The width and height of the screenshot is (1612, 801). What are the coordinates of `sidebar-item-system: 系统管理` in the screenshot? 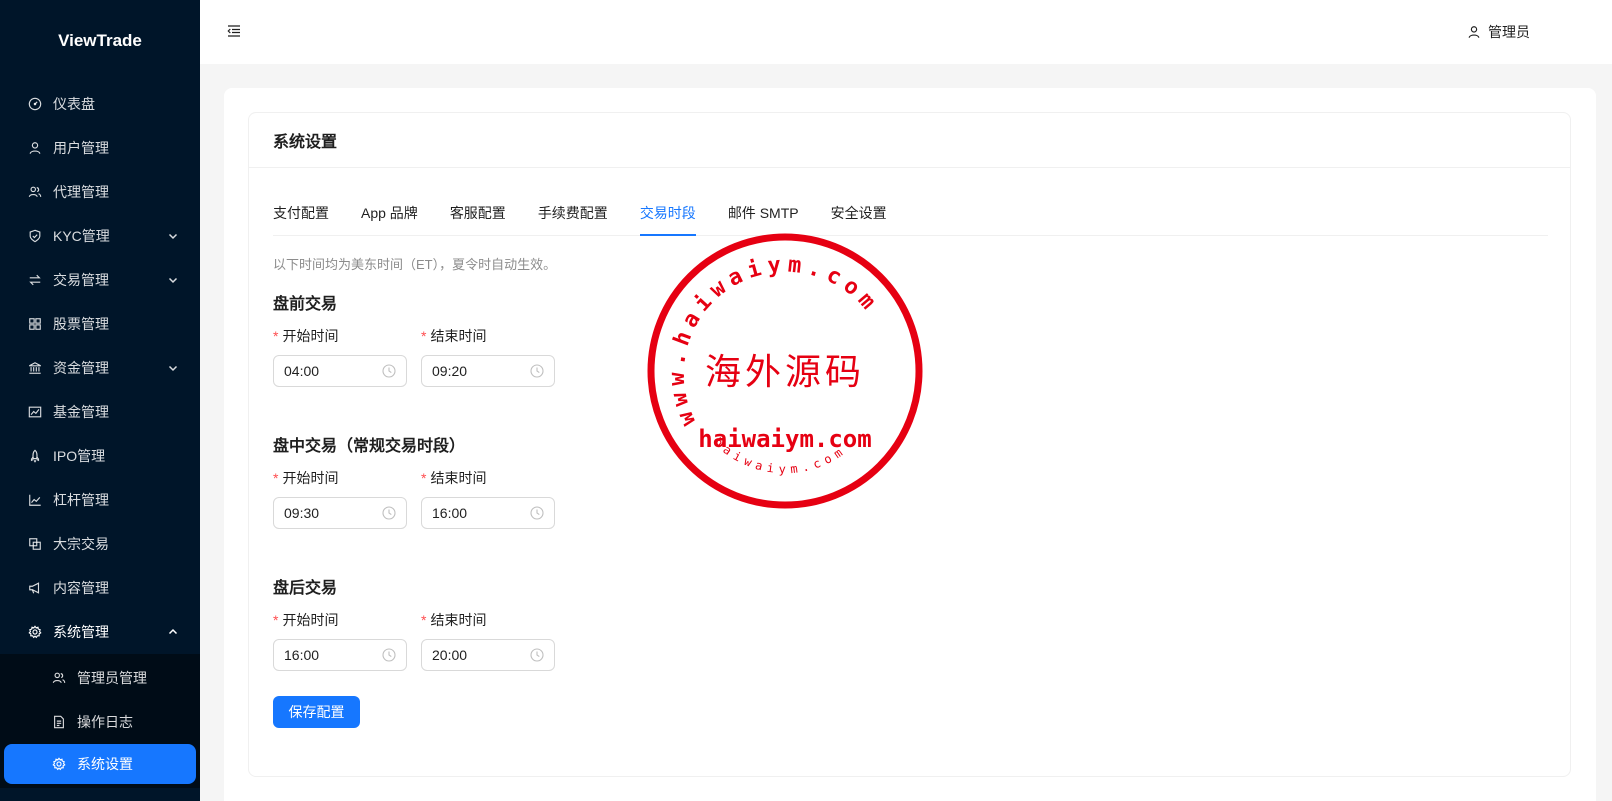 It's located at (100, 632).